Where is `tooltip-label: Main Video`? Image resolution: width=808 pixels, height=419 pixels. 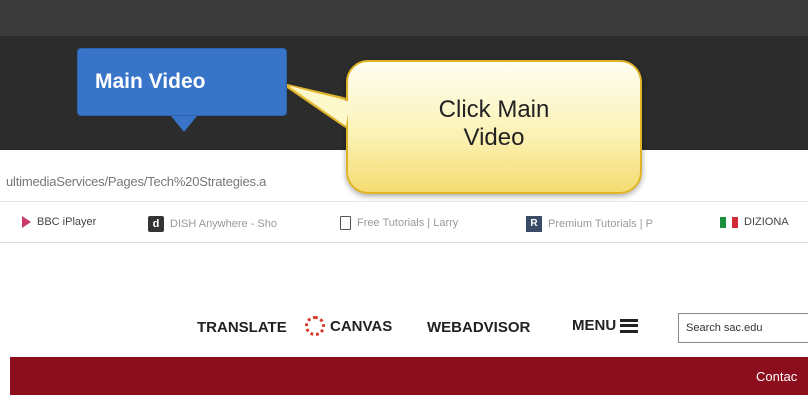 tooltip-label: Main Video is located at coordinates (150, 81).